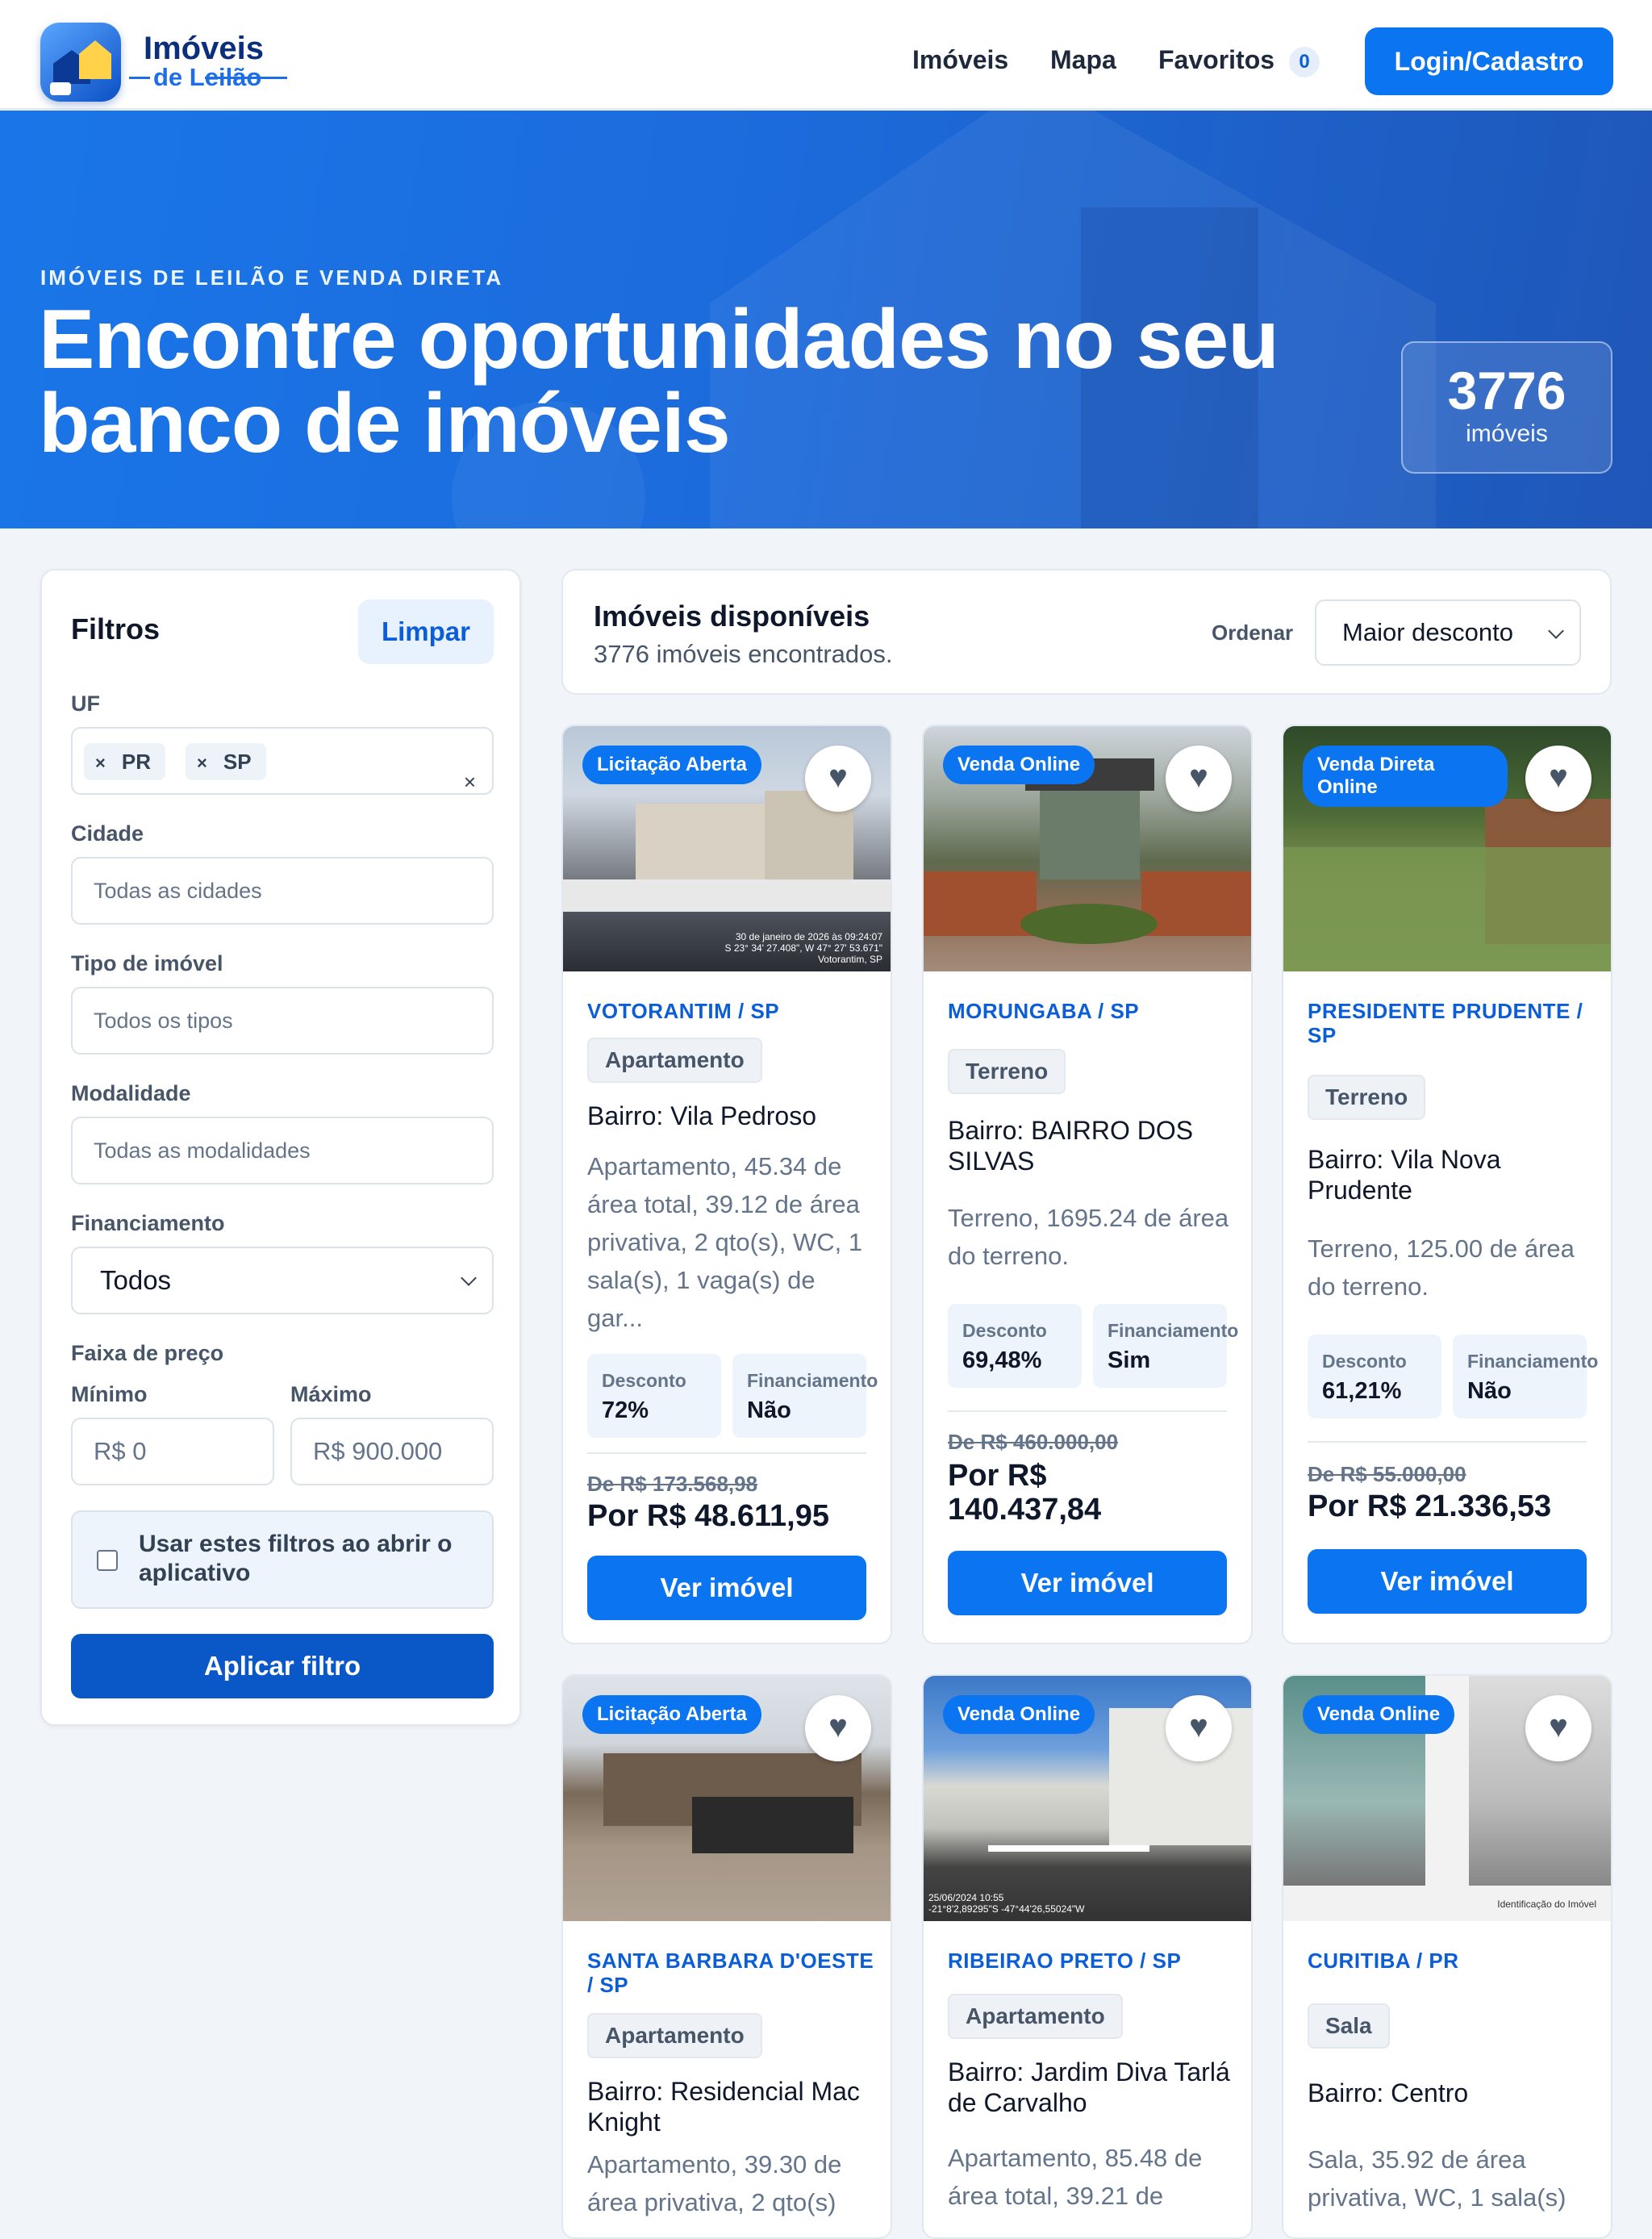 The height and width of the screenshot is (2239, 1652). I want to click on remember-filters-checkbox, so click(107, 1560).